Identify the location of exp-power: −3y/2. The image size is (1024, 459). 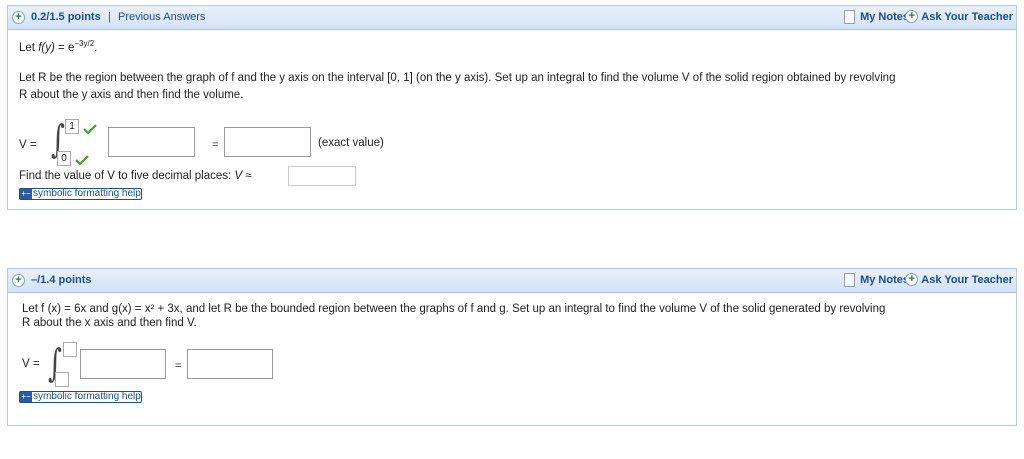
(84, 43).